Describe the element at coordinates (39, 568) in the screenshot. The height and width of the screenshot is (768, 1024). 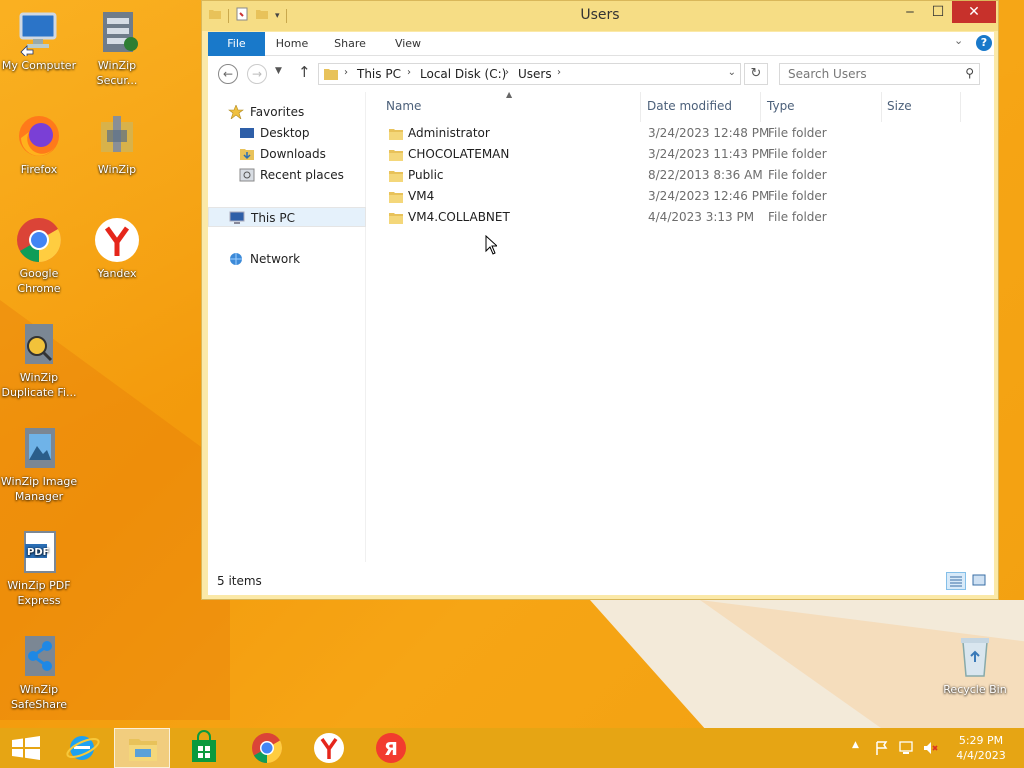
I see `desktop-icon-winzip-pdf-express: PDF WinZip PDF Express` at that location.